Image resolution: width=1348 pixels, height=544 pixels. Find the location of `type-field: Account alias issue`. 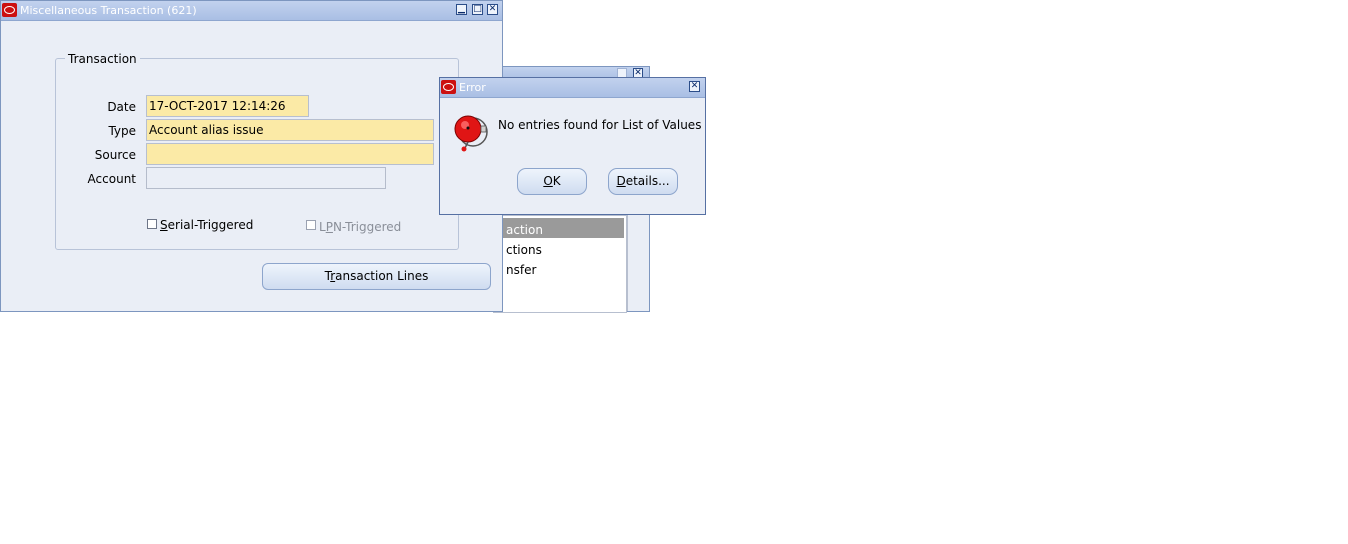

type-field: Account alias issue is located at coordinates (290, 130).